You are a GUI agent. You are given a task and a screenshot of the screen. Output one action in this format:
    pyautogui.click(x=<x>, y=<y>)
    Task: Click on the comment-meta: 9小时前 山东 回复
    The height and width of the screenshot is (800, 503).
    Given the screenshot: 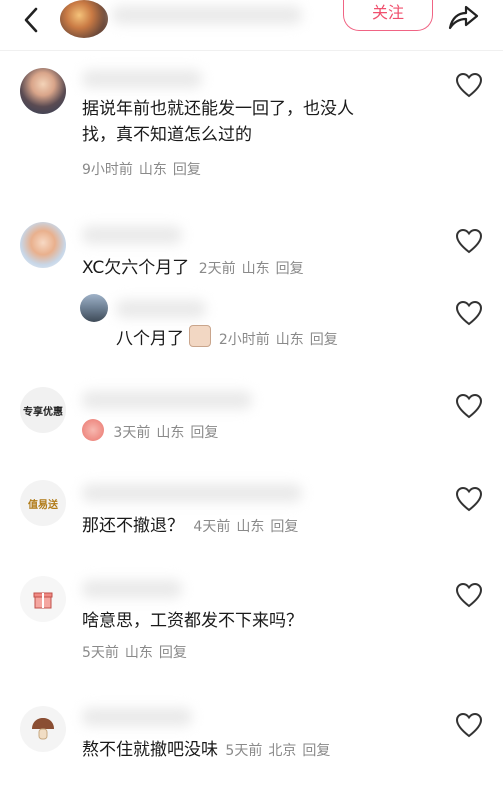 What is the action you would take?
    pyautogui.click(x=144, y=169)
    